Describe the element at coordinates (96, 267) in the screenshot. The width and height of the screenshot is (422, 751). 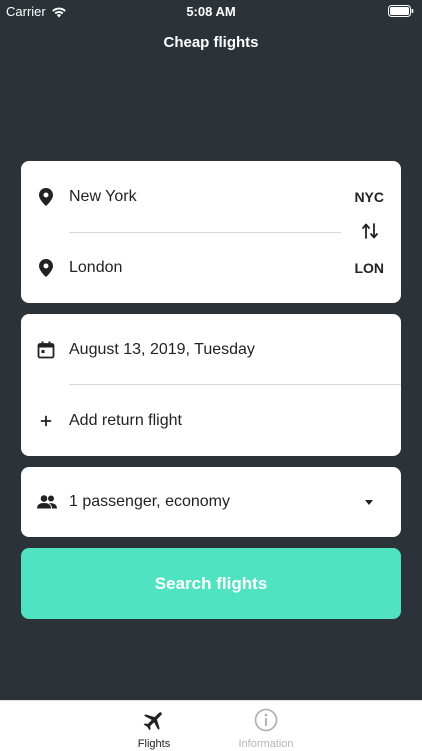
I see `destination-city: London` at that location.